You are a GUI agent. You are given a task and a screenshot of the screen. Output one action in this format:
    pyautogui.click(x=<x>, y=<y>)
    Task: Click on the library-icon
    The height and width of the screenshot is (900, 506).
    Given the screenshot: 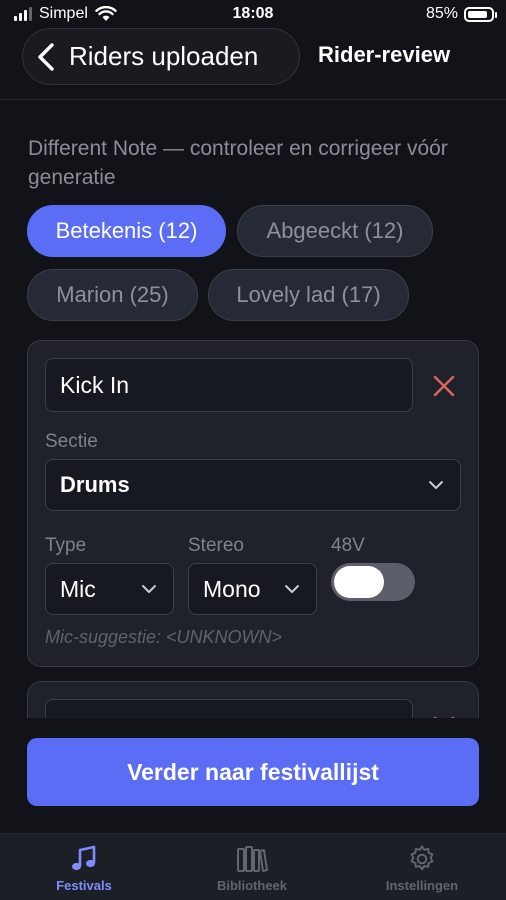 What is the action you would take?
    pyautogui.click(x=252, y=859)
    